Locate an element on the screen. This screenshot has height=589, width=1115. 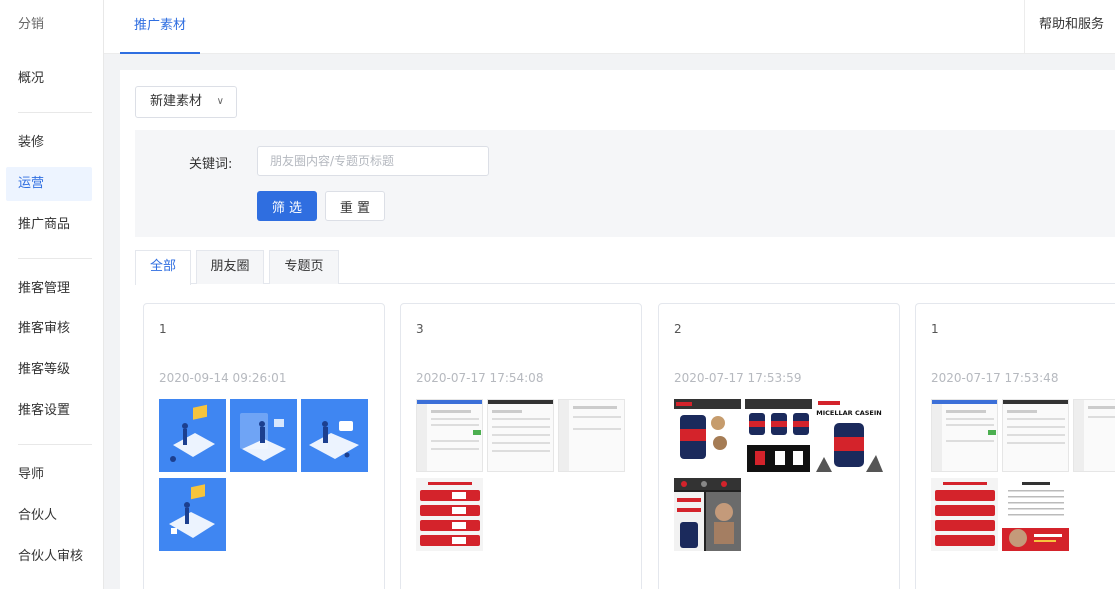
filter-button: 筛 选 is located at coordinates (287, 206).